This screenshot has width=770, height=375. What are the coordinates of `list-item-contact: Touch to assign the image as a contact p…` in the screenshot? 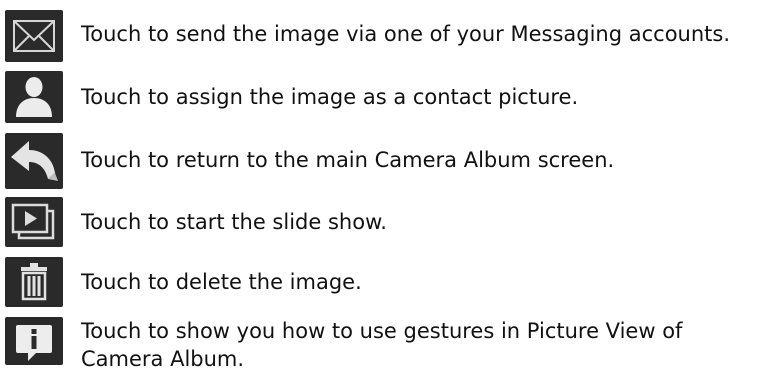 It's located at (385, 97).